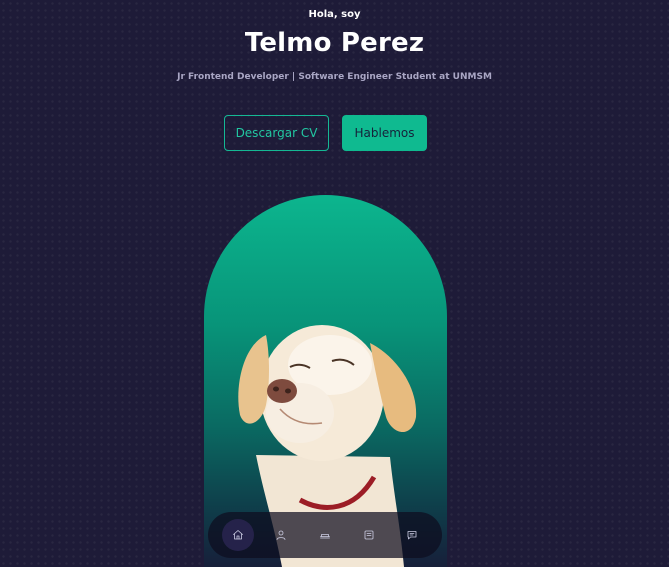 The width and height of the screenshot is (669, 567). I want to click on home-icon, so click(237, 535).